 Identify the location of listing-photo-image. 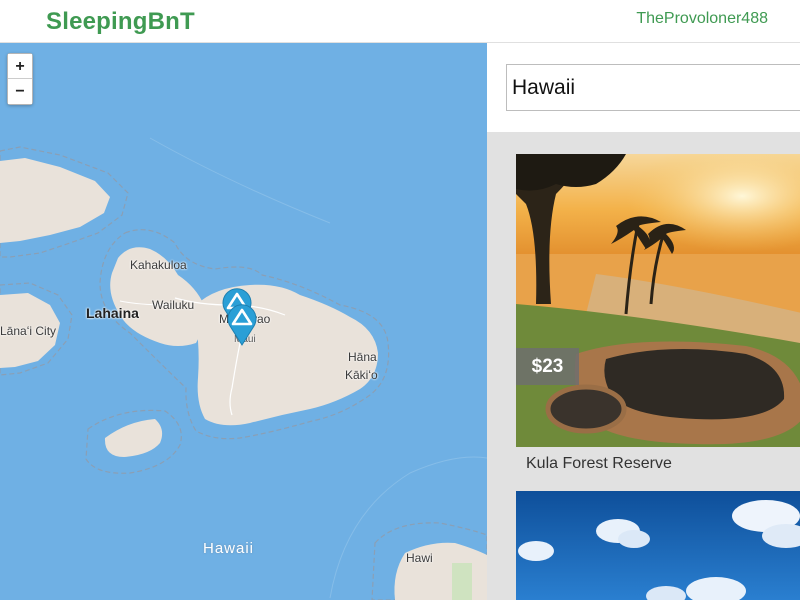
(658, 545).